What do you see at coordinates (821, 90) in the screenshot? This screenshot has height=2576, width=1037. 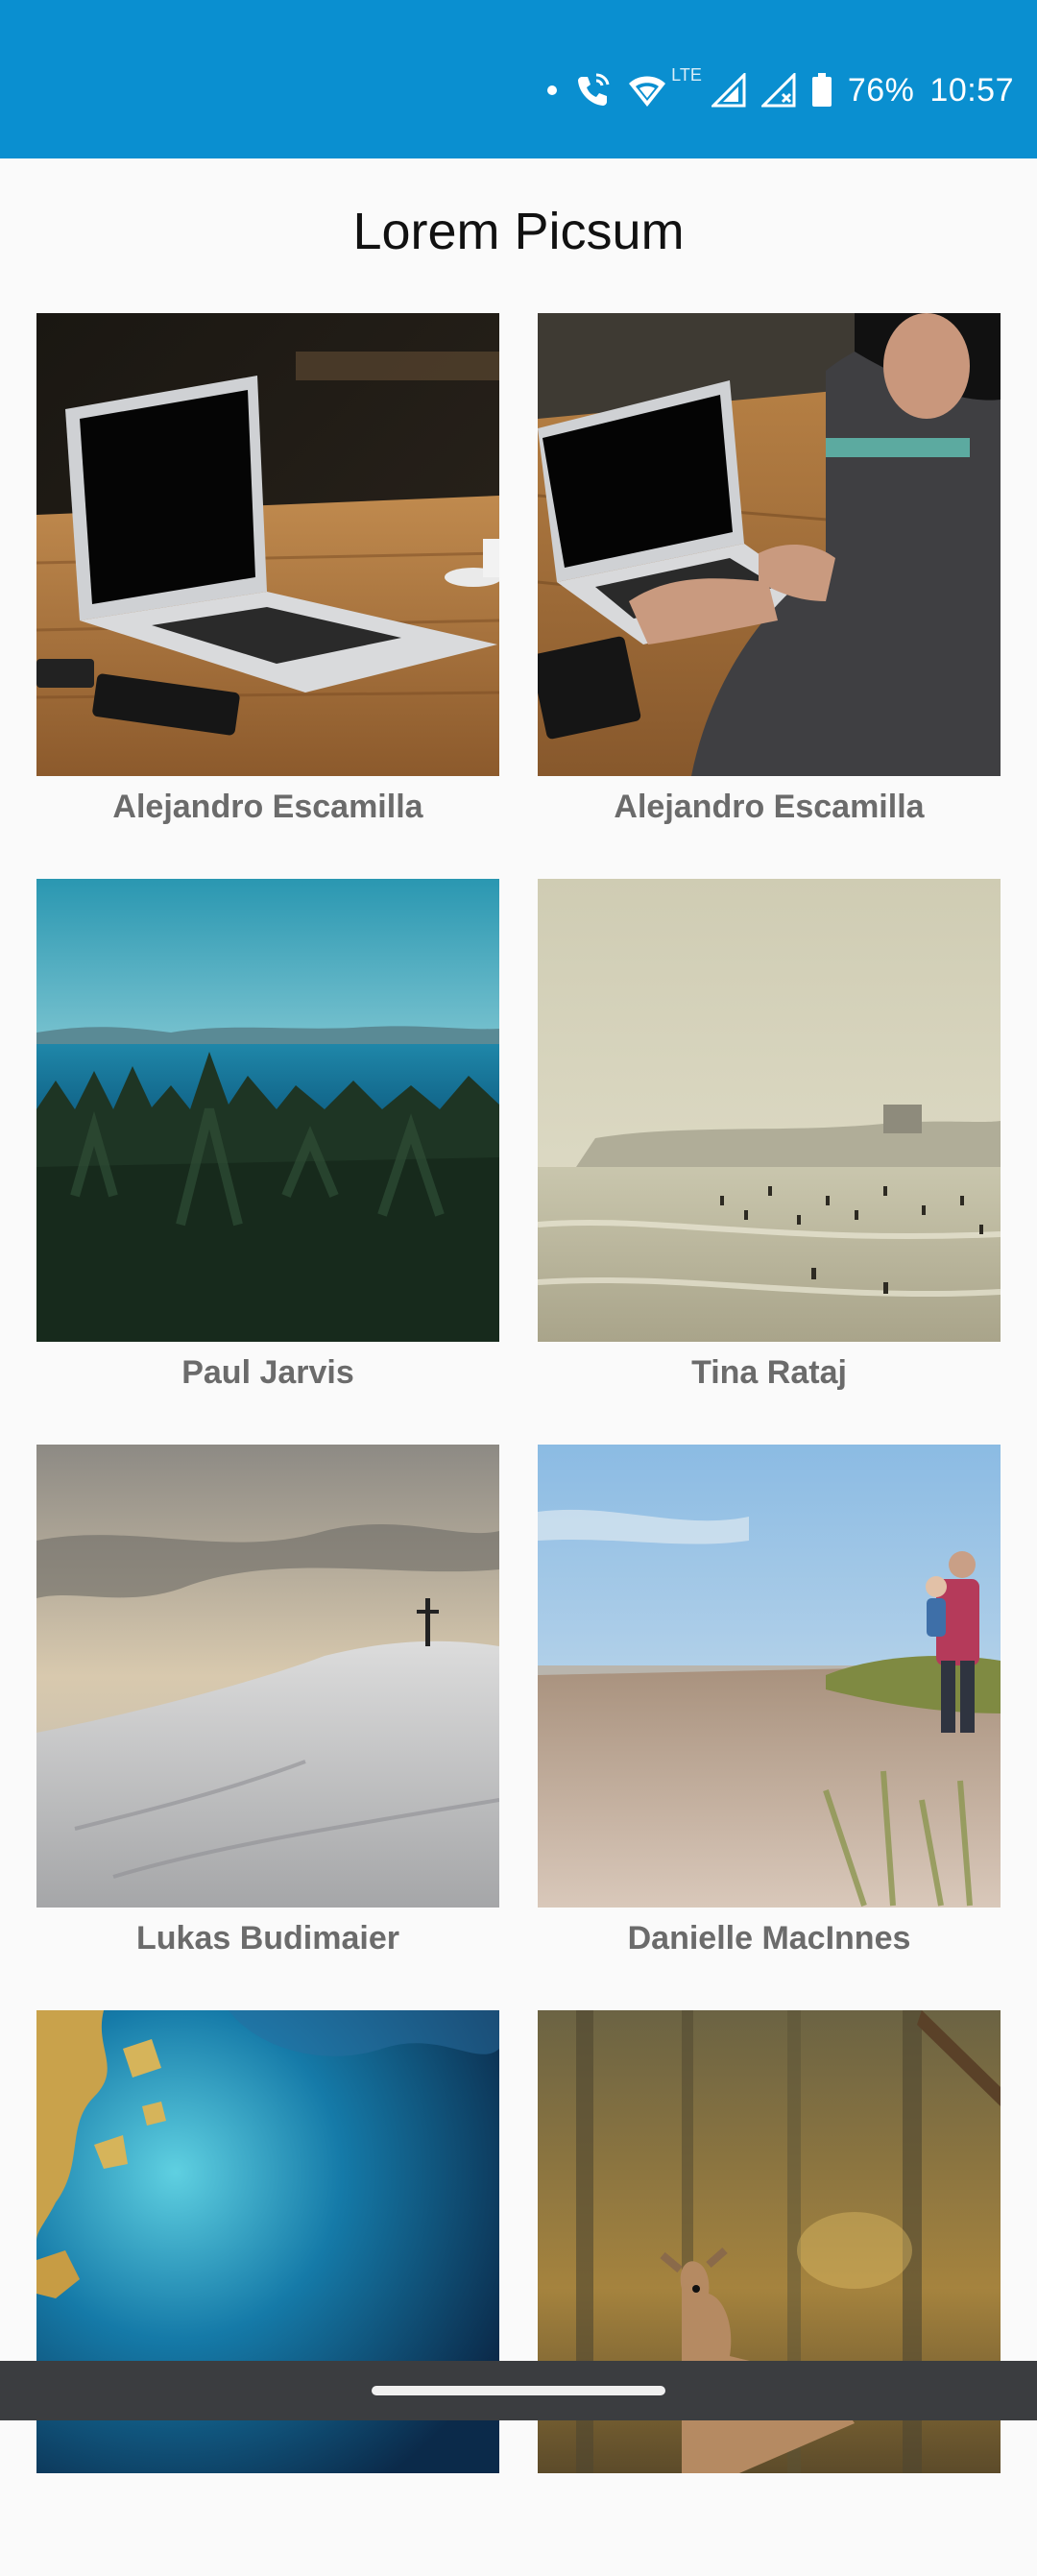 I see `battery-icon` at bounding box center [821, 90].